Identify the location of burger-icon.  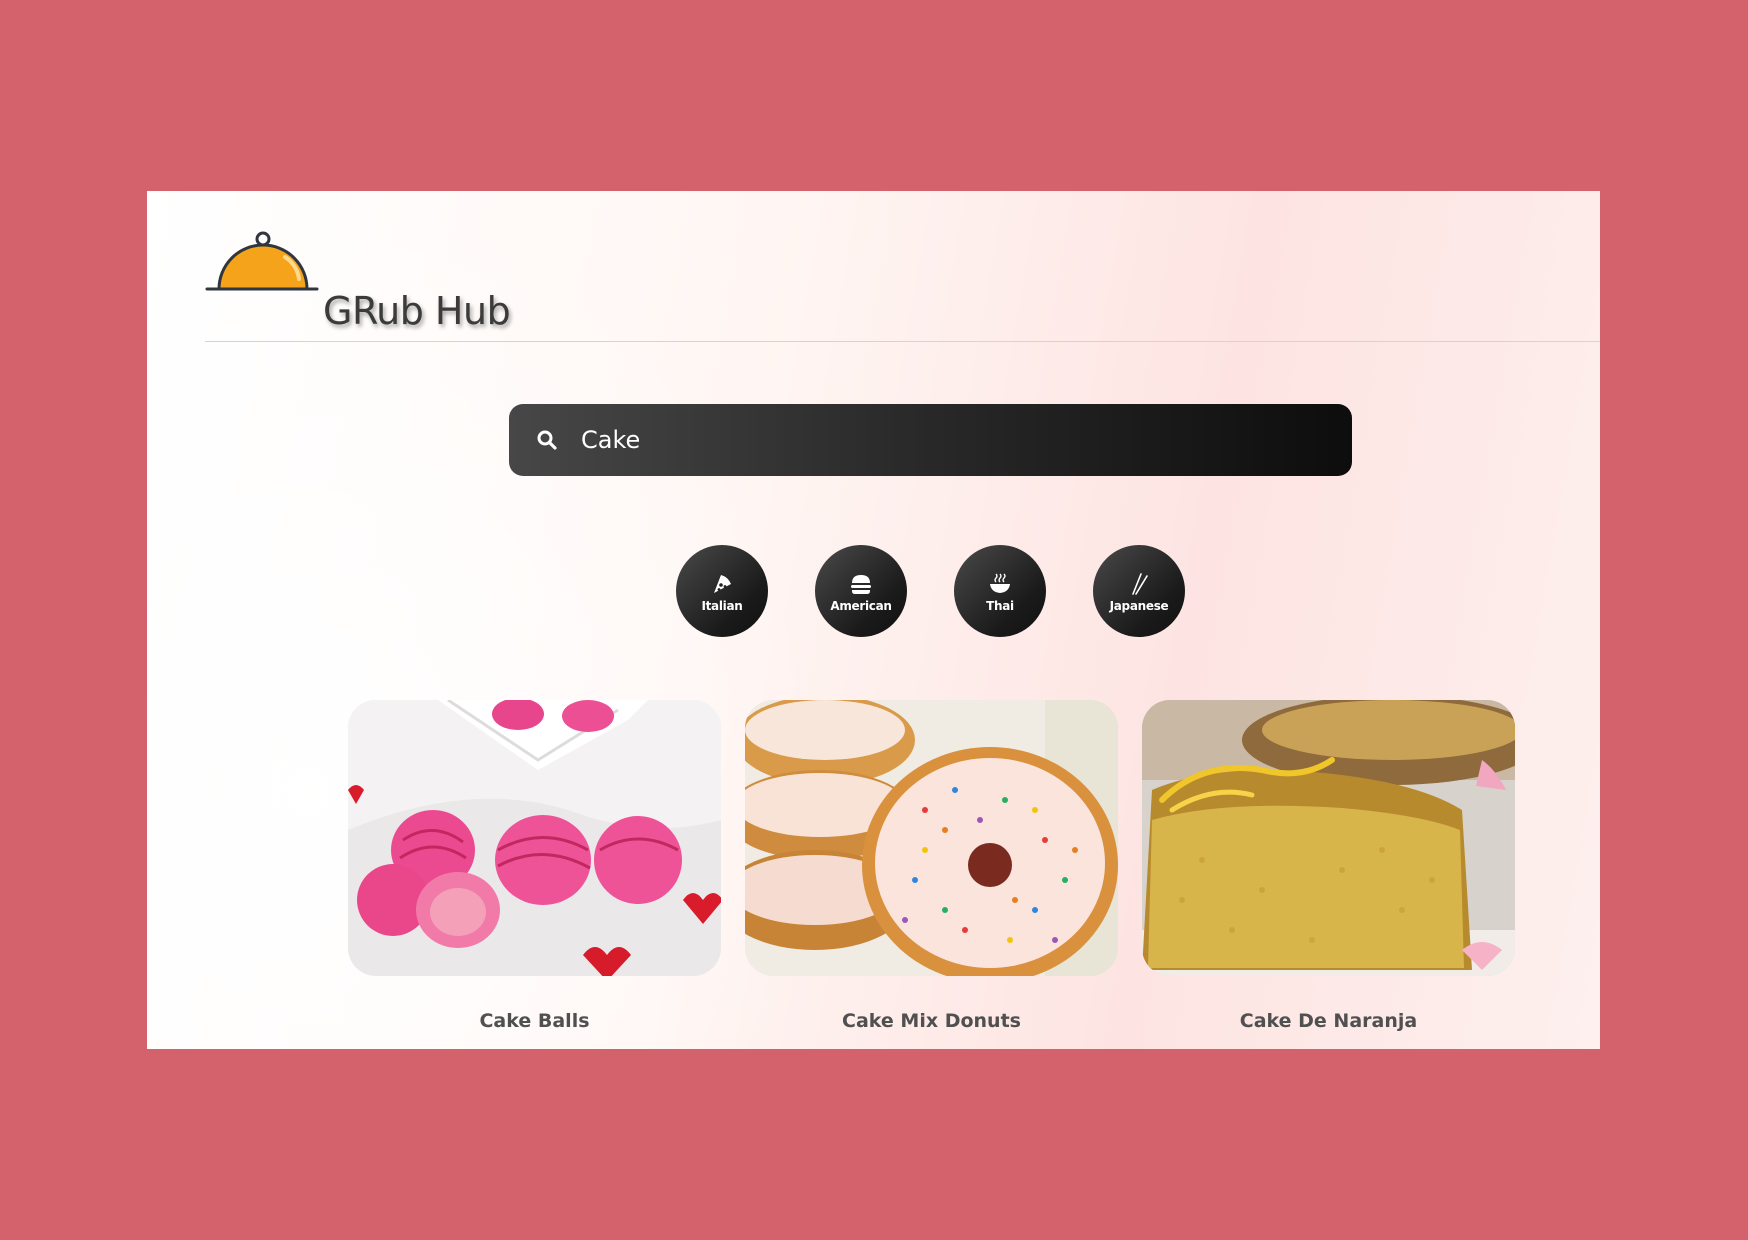
(861, 584).